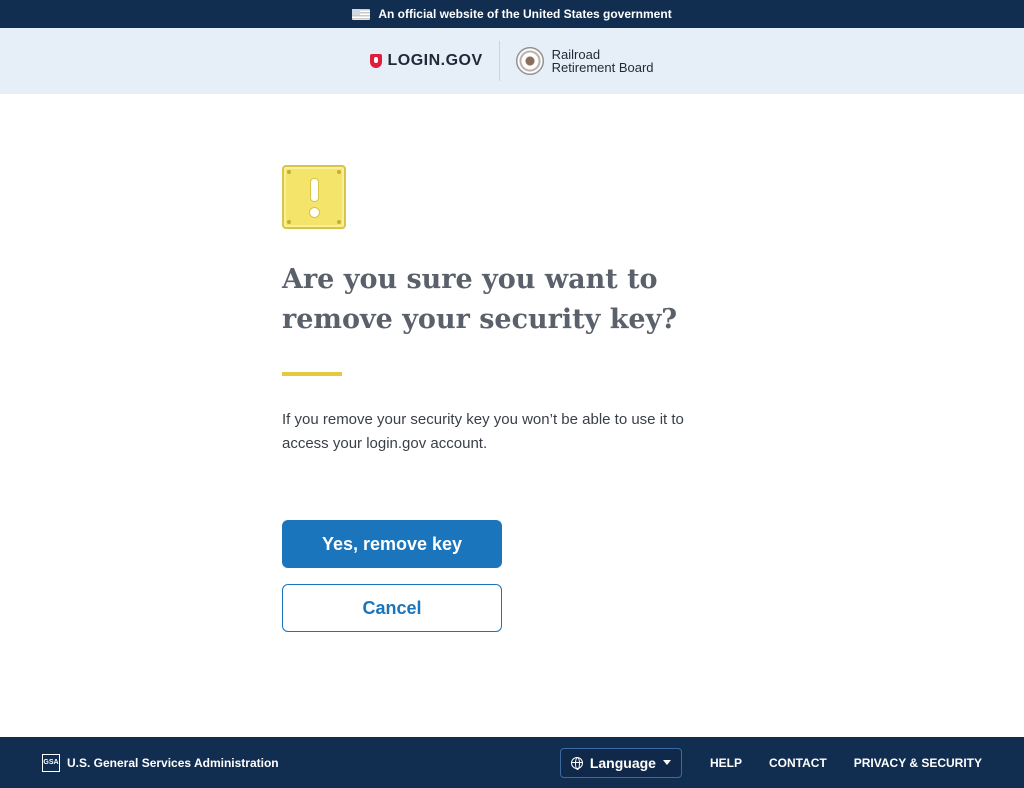 Image resolution: width=1024 pixels, height=788 pixels. I want to click on language-label: Language, so click(622, 762).